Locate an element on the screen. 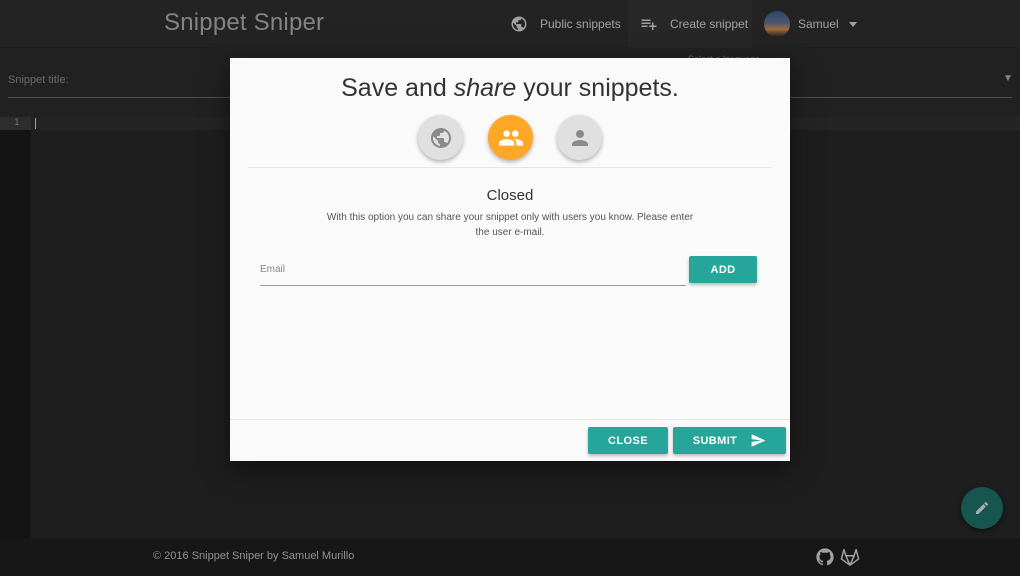 The width and height of the screenshot is (1020, 576). email-field-label: Email is located at coordinates (273, 269).